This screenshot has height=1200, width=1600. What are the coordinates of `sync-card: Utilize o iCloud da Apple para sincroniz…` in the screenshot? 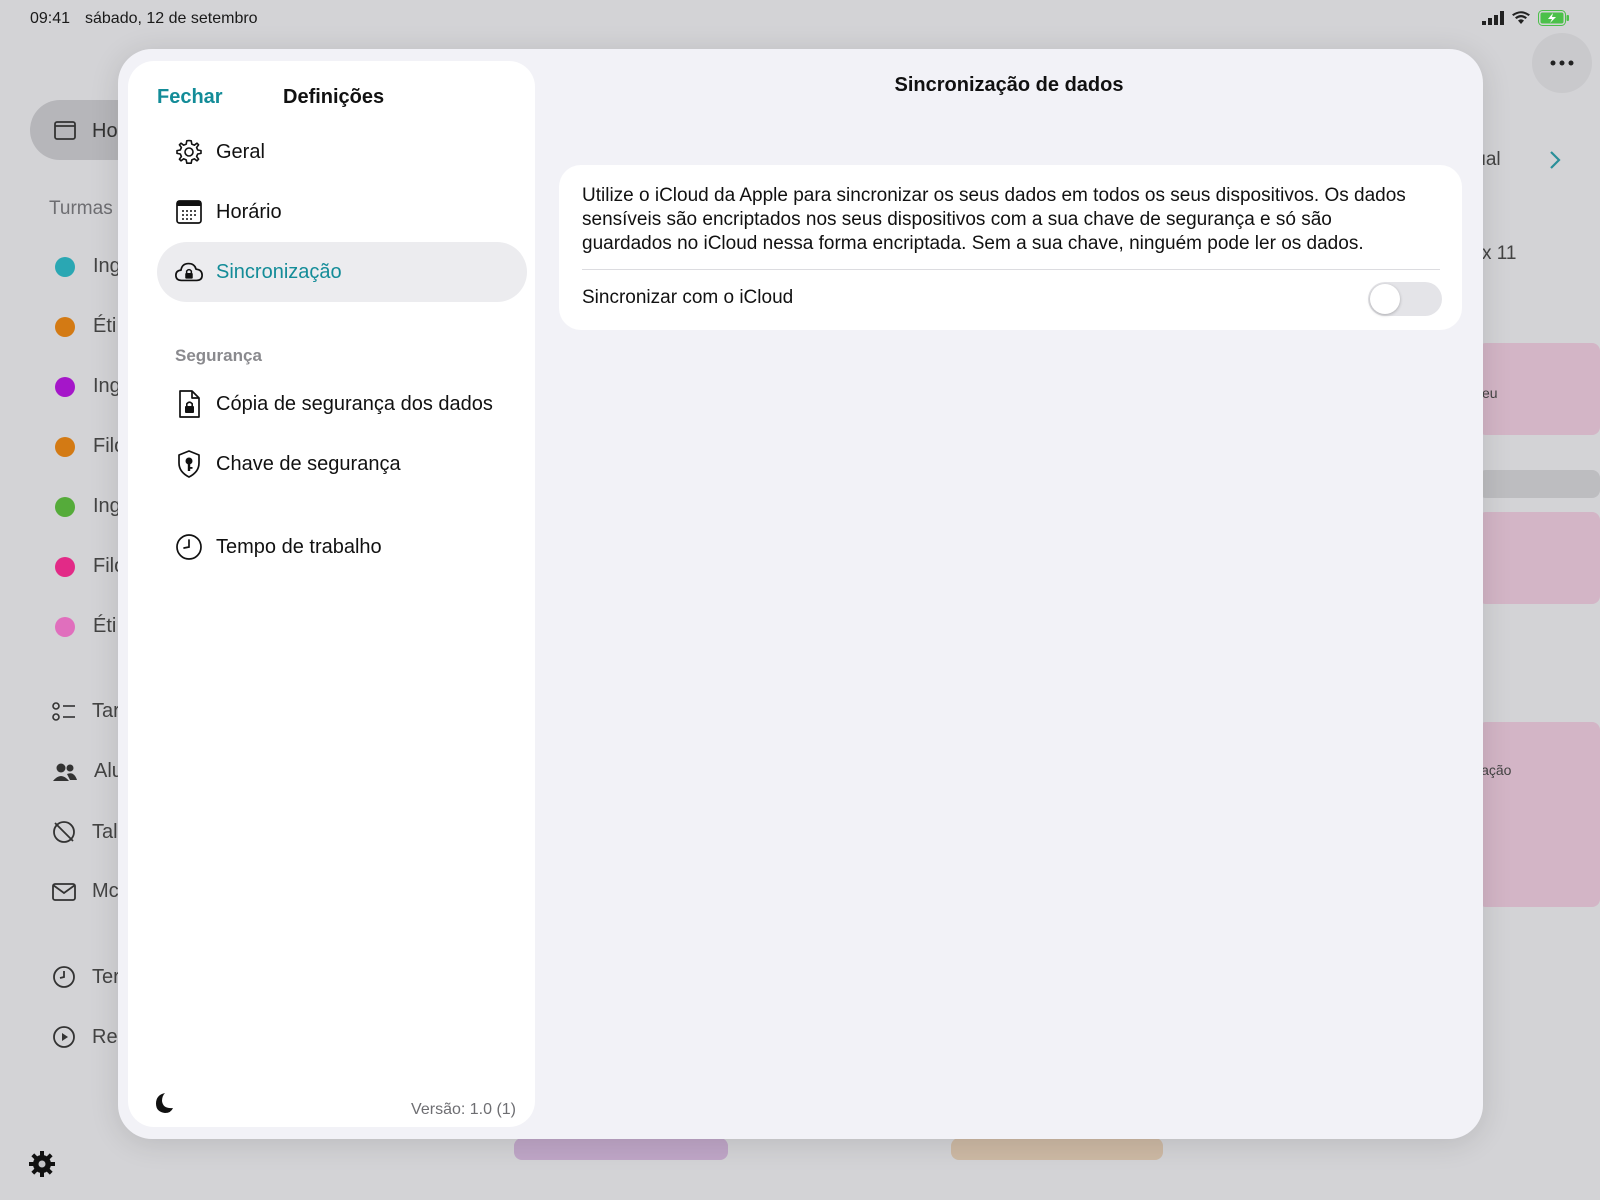 It's located at (1010, 247).